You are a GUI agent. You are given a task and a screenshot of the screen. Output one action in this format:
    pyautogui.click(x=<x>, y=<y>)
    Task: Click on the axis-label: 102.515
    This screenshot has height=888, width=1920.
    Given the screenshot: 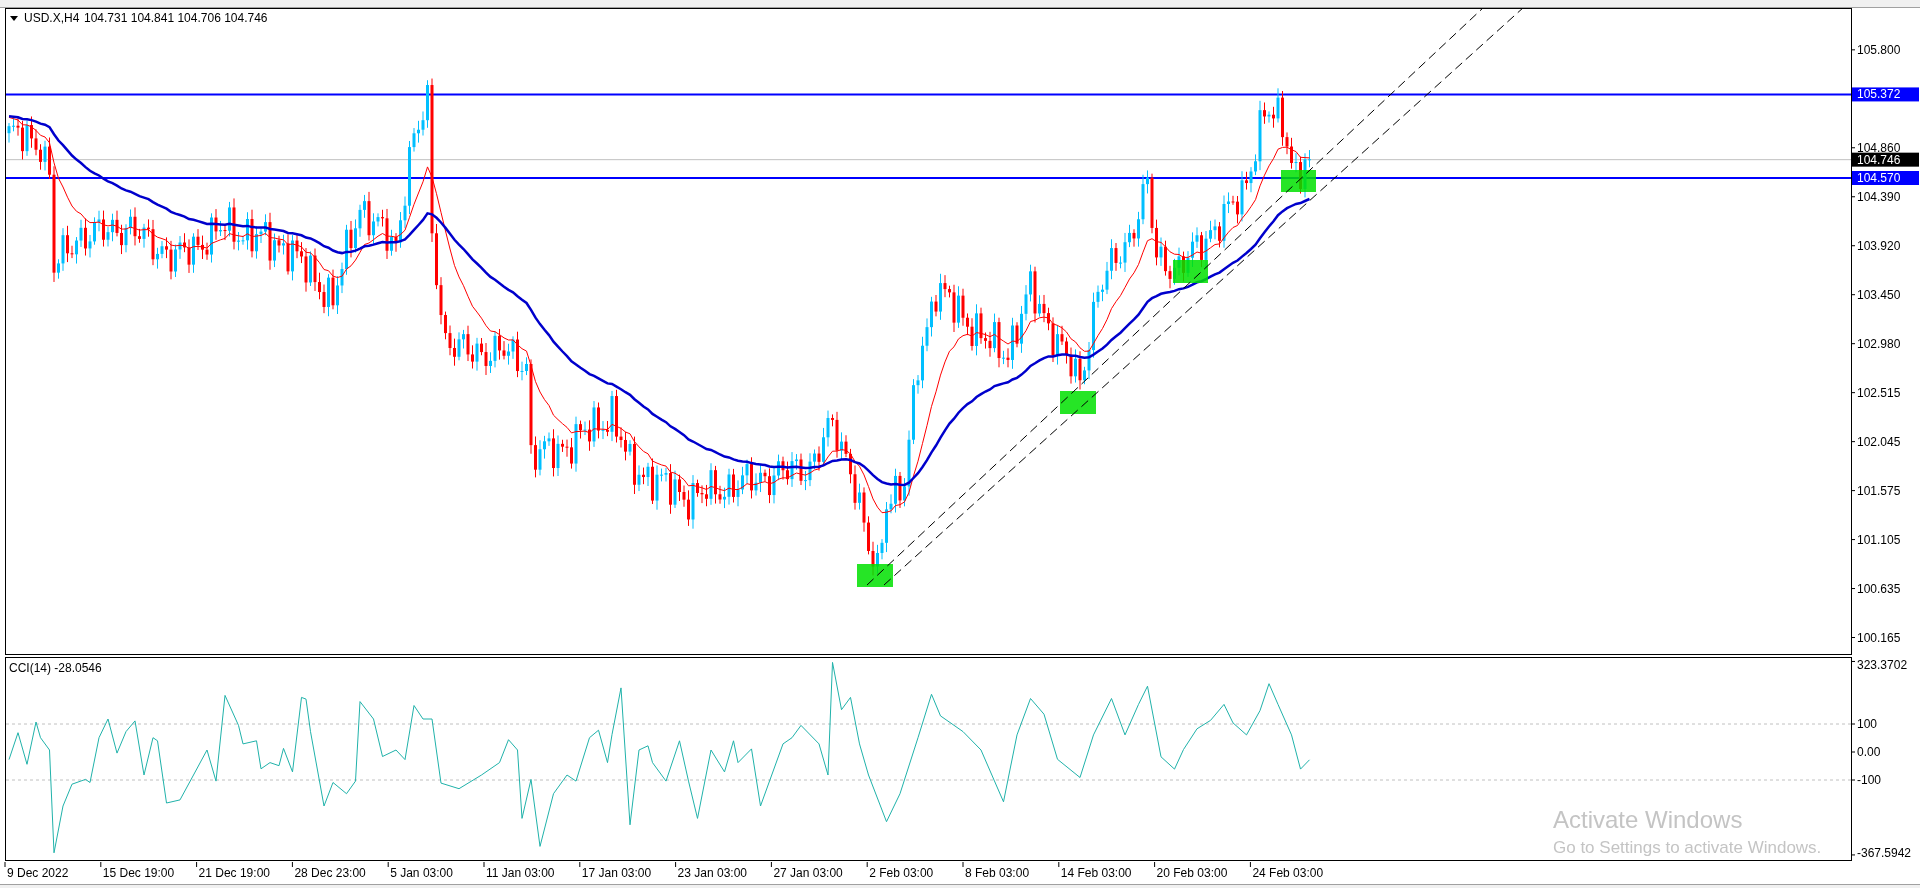 What is the action you would take?
    pyautogui.click(x=1879, y=392)
    